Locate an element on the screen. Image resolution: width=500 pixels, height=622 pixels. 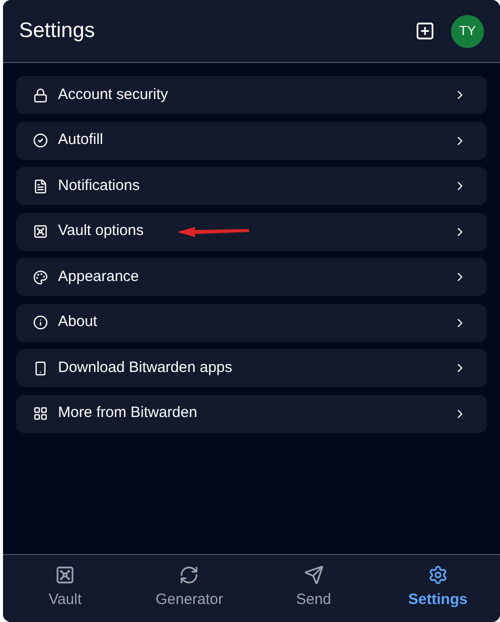
nav-tab: Generator is located at coordinates (189, 588).